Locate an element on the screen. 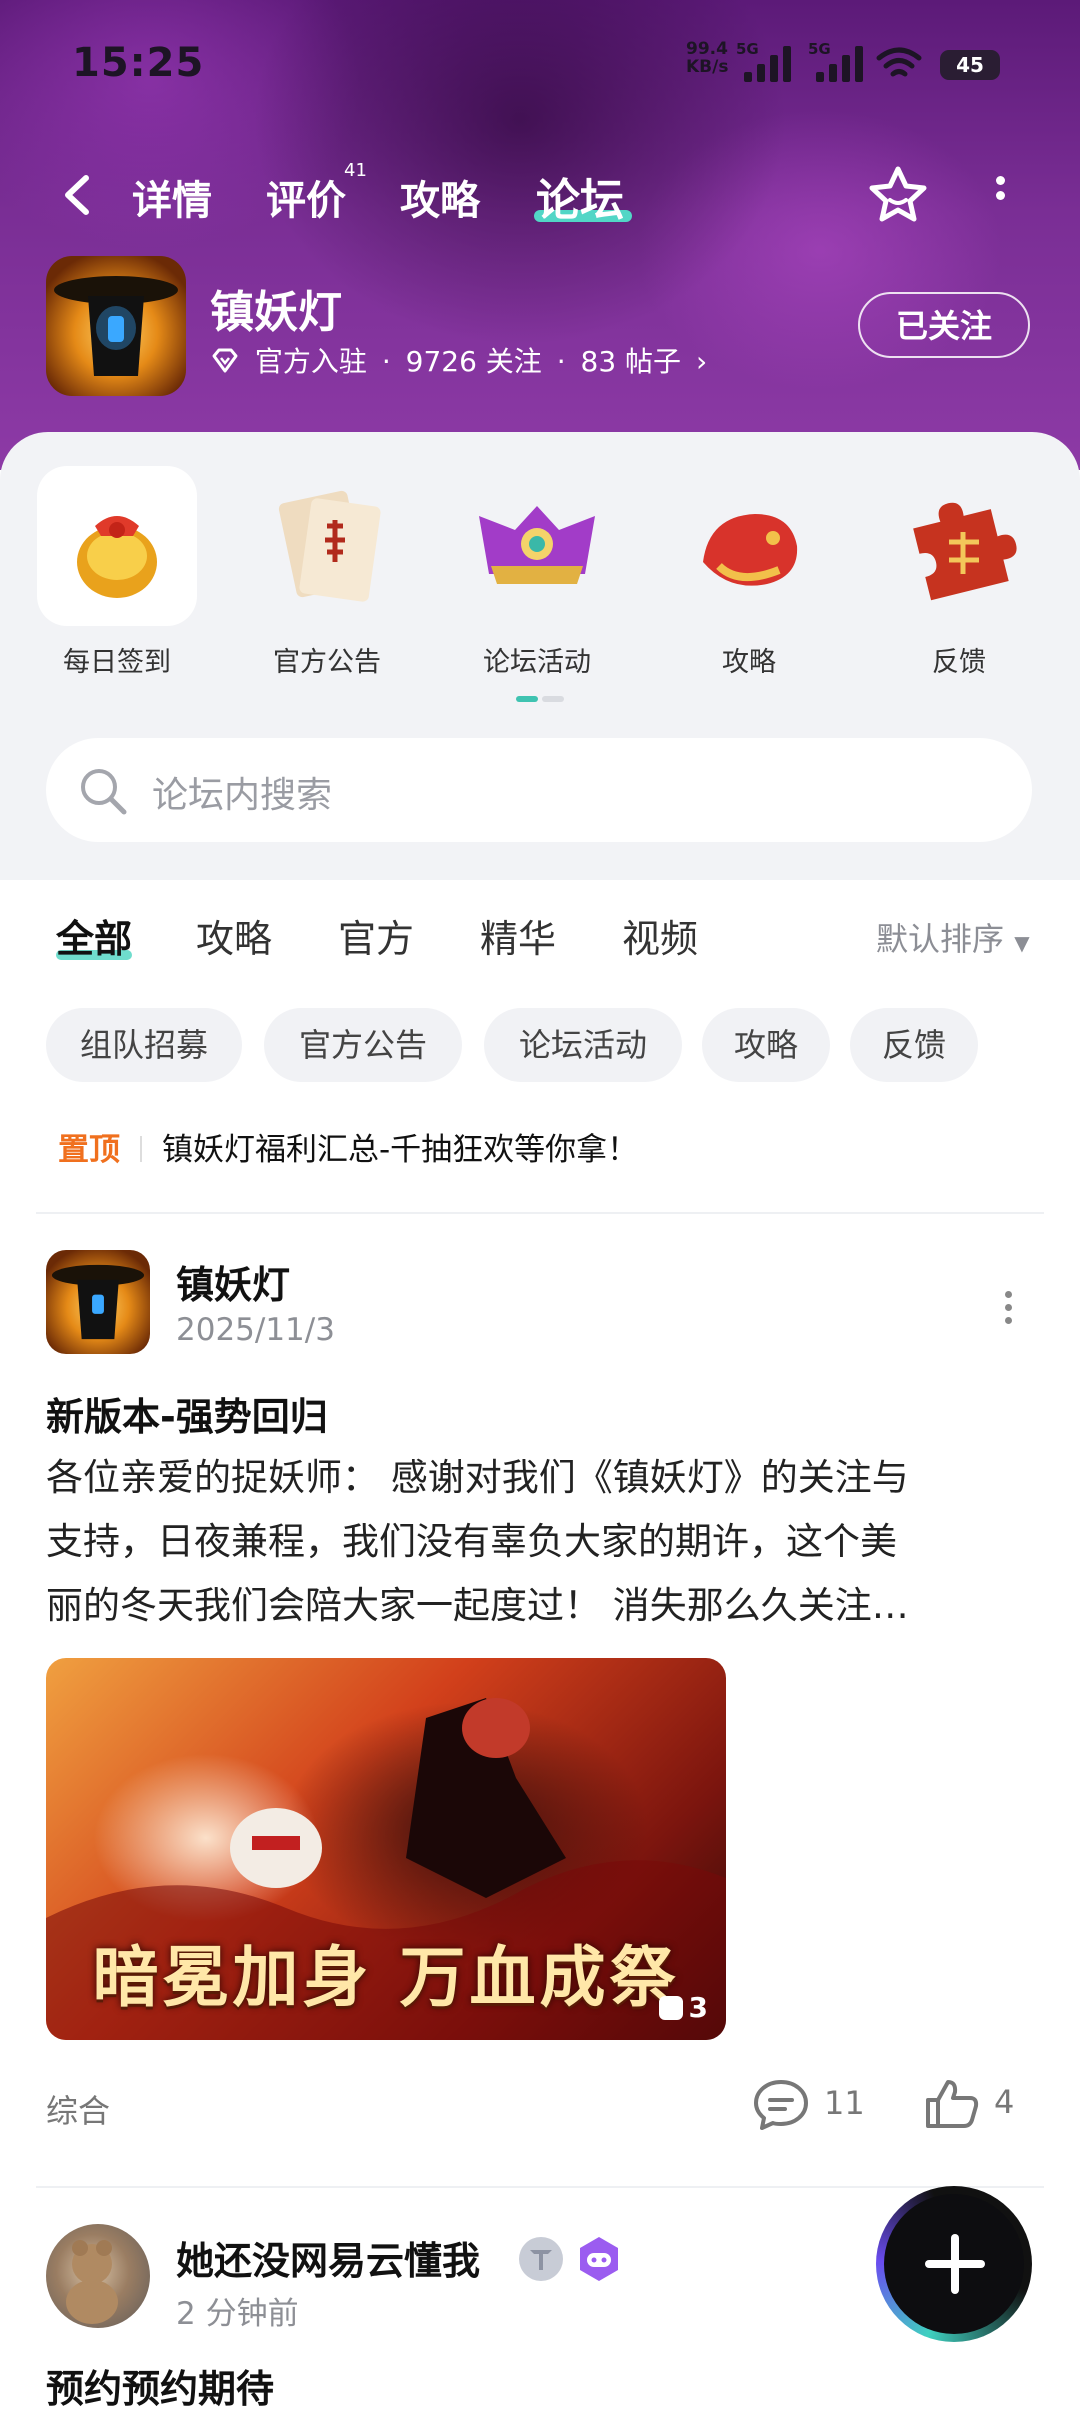 This screenshot has width=1080, height=2413. pinned-post: 置顶 镇妖灯福利汇总-千抽狂欢等你拿！ is located at coordinates (348, 1146).